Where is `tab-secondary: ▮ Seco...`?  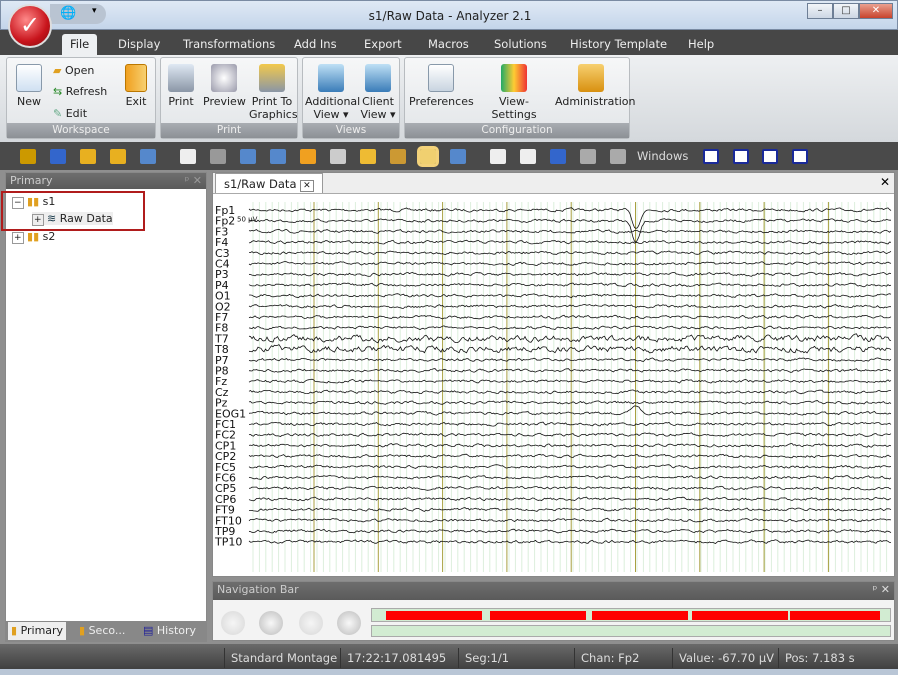
tab-secondary: ▮ Seco... is located at coordinates (102, 631).